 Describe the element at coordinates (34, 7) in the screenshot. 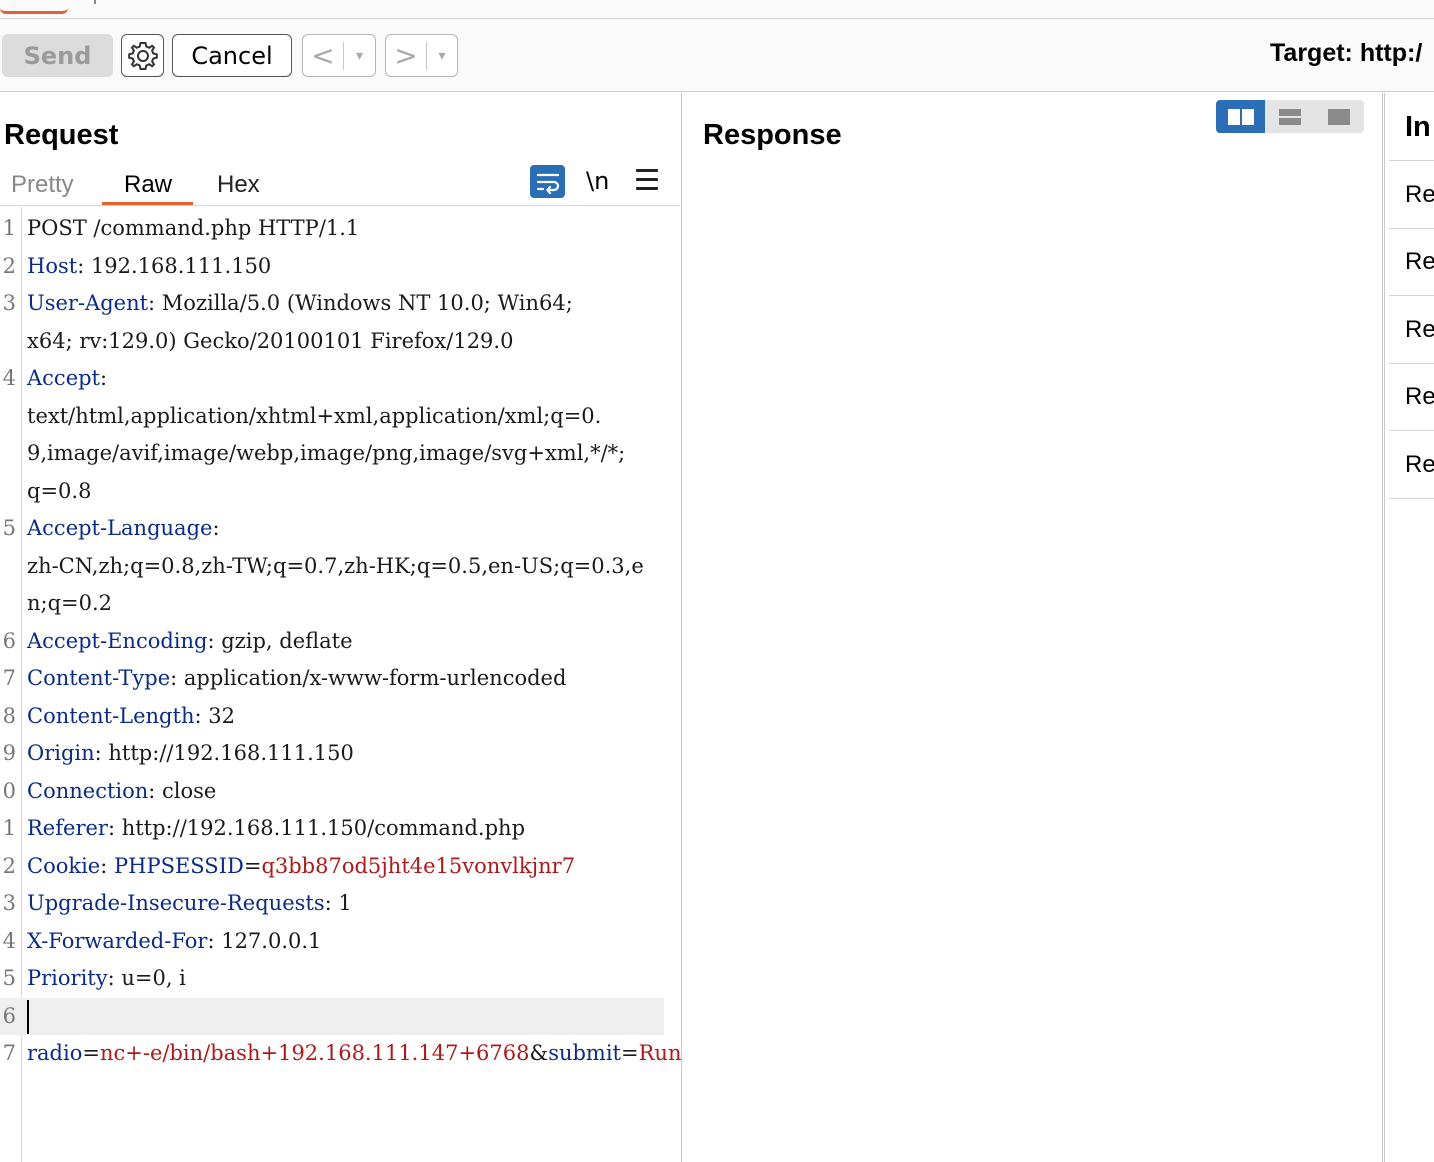

I see `active-repeater-tab` at that location.